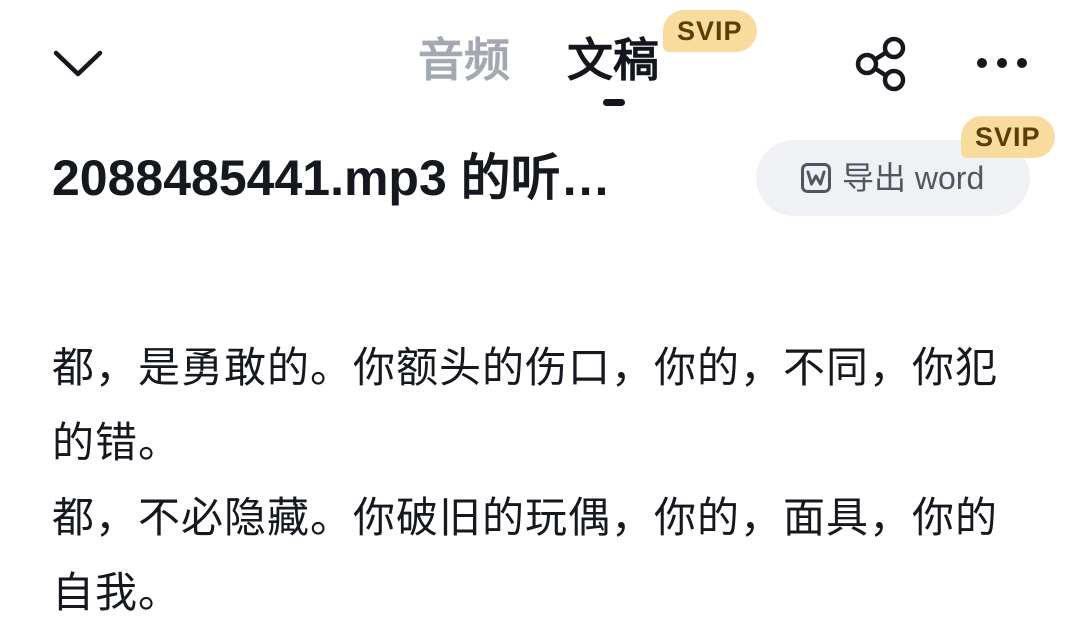  Describe the element at coordinates (816, 178) in the screenshot. I see `word-file-icon` at that location.